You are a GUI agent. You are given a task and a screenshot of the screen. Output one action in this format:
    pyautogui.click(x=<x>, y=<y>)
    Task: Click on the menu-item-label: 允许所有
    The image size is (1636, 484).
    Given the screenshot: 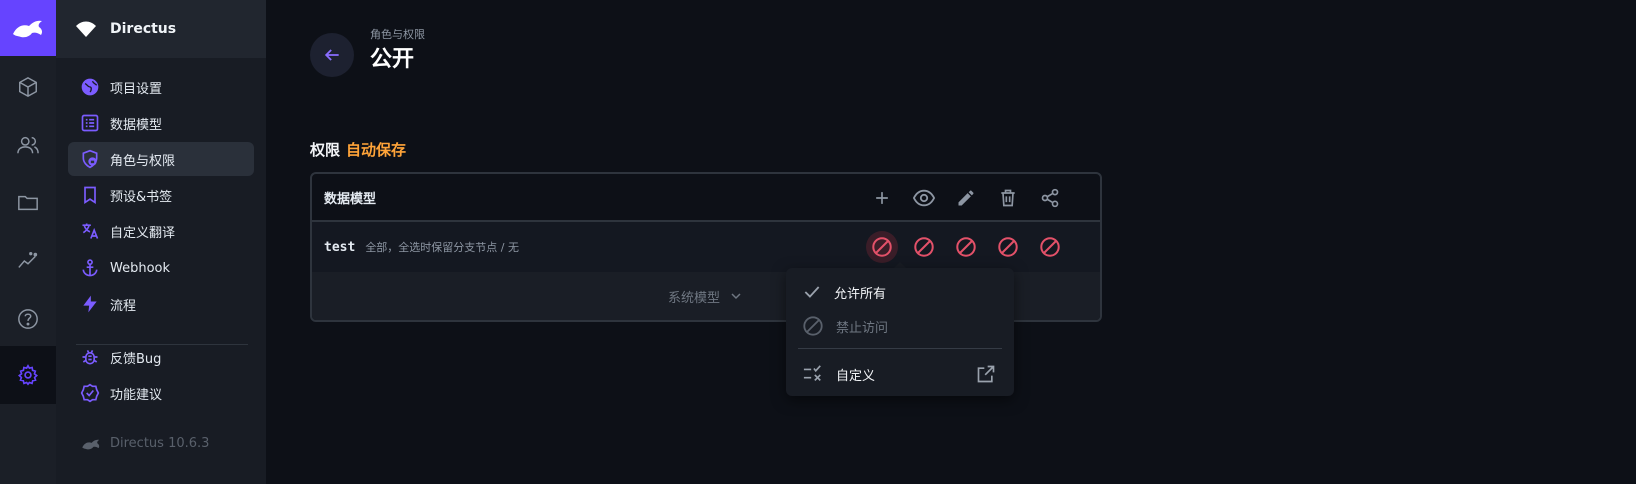 What is the action you would take?
    pyautogui.click(x=860, y=294)
    